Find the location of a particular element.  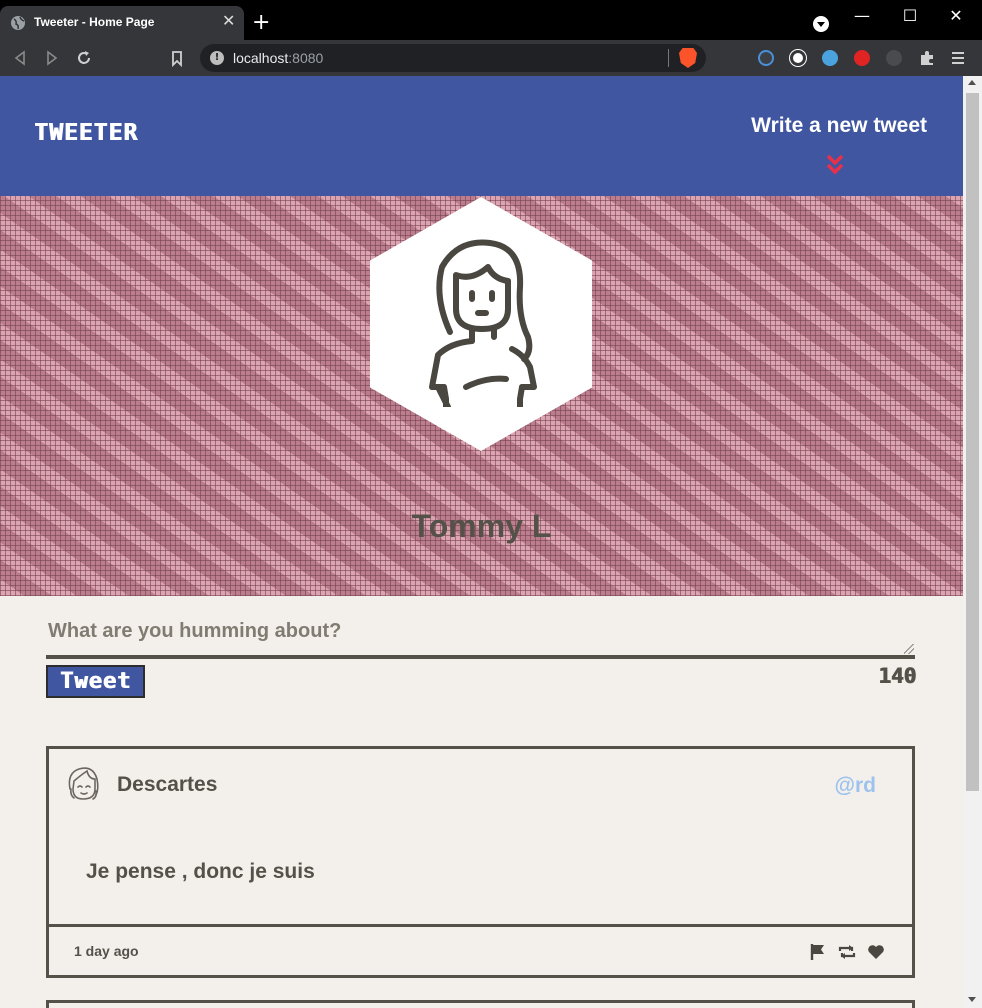

globe-icon is located at coordinates (18, 23).